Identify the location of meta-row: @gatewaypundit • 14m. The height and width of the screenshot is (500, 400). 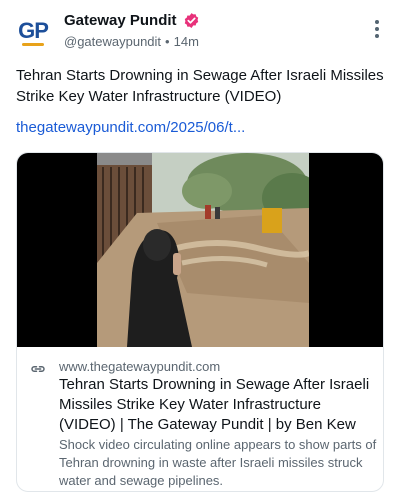
(132, 41).